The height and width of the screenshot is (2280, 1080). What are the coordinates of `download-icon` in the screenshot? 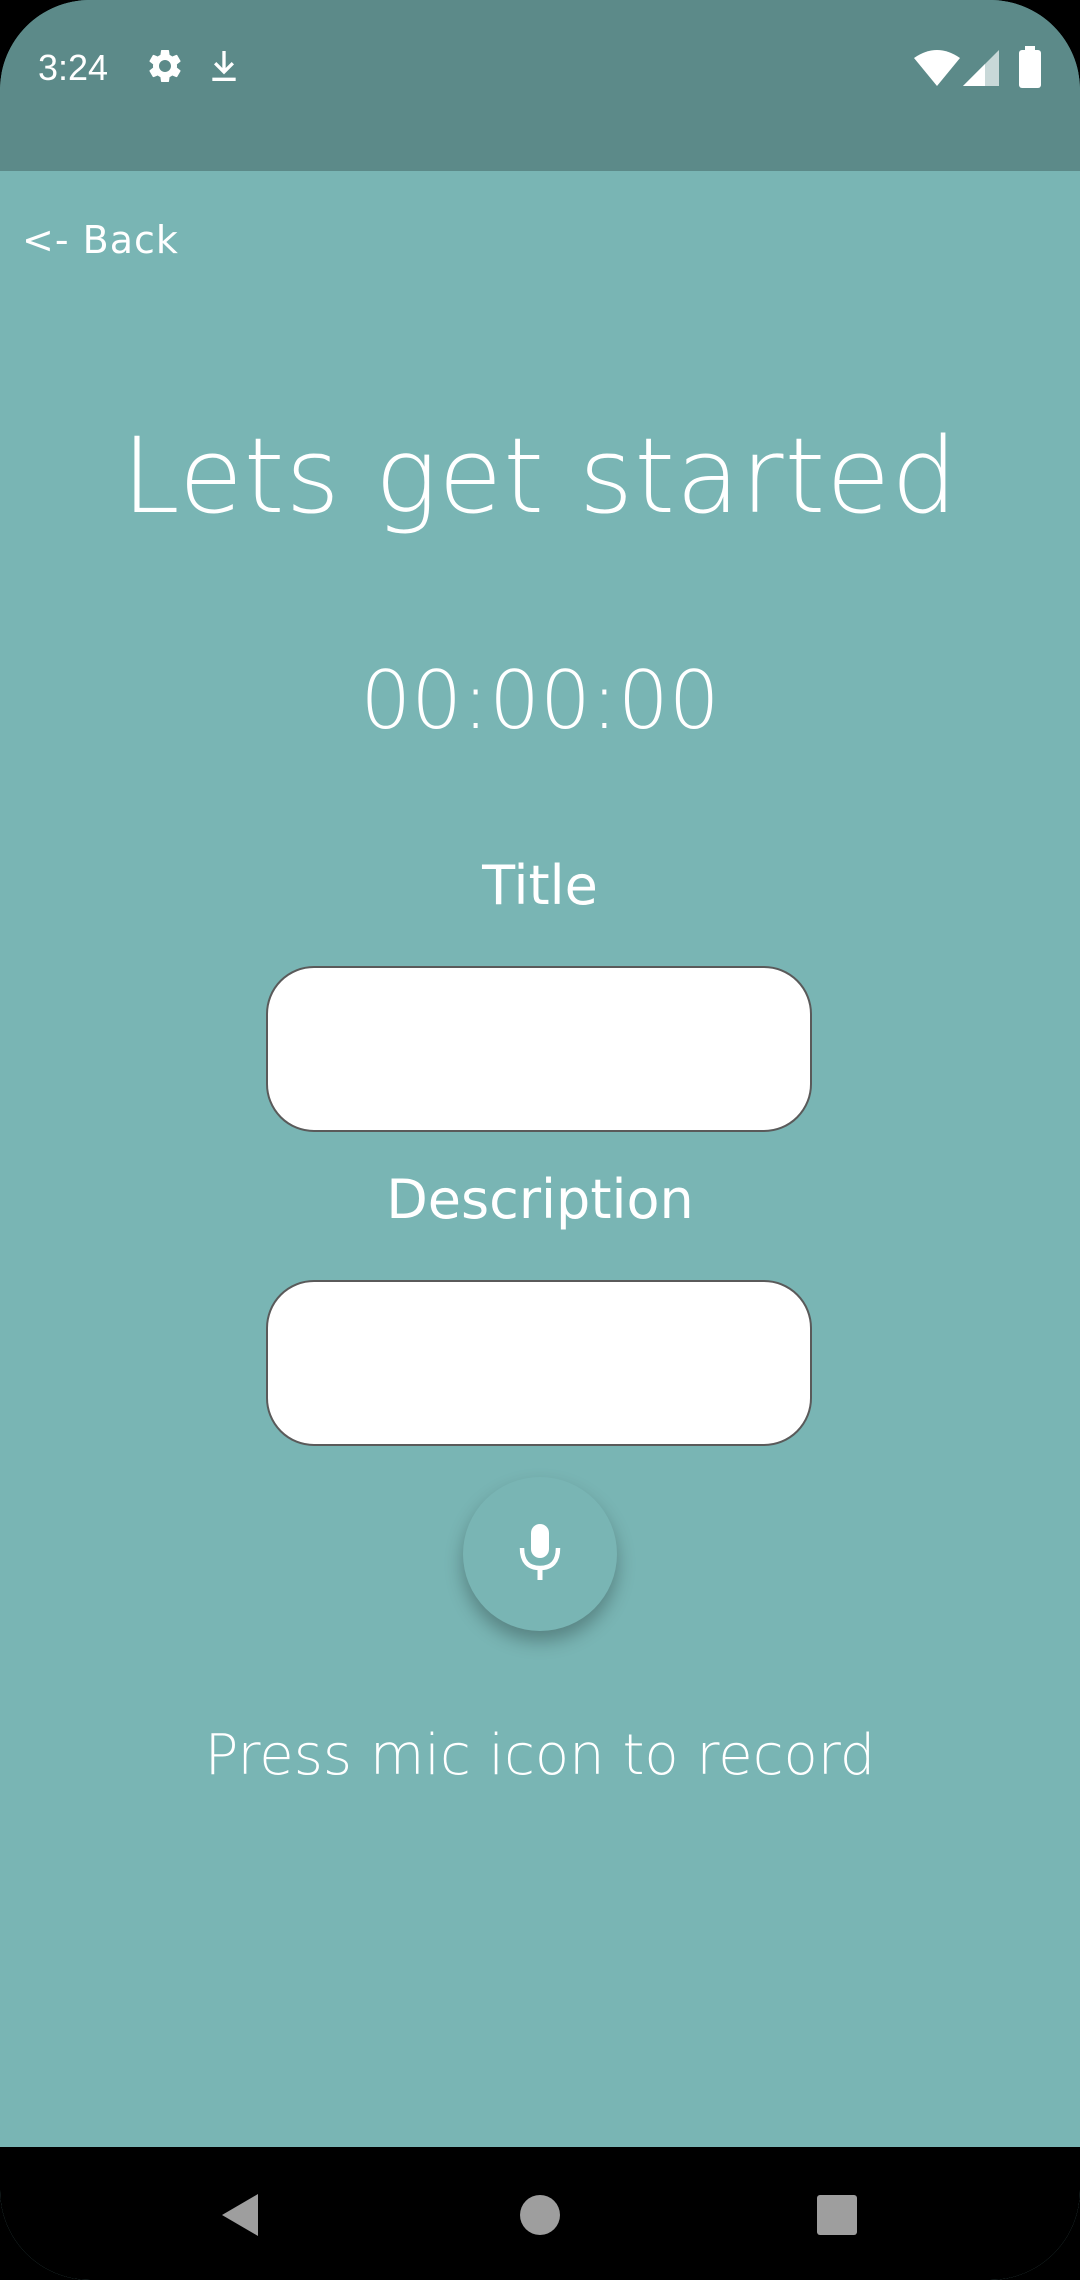 It's located at (225, 67).